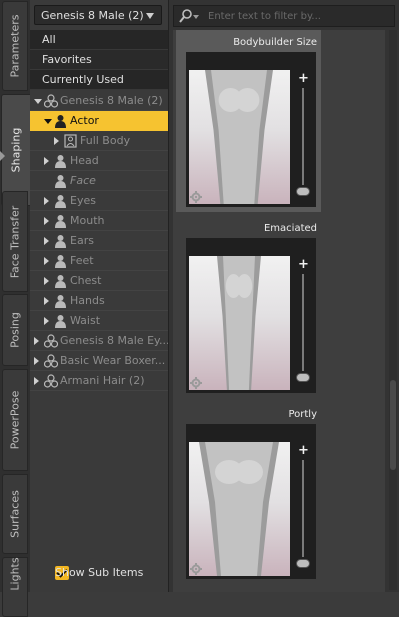  I want to click on tree-item-label: Face, so click(83, 180).